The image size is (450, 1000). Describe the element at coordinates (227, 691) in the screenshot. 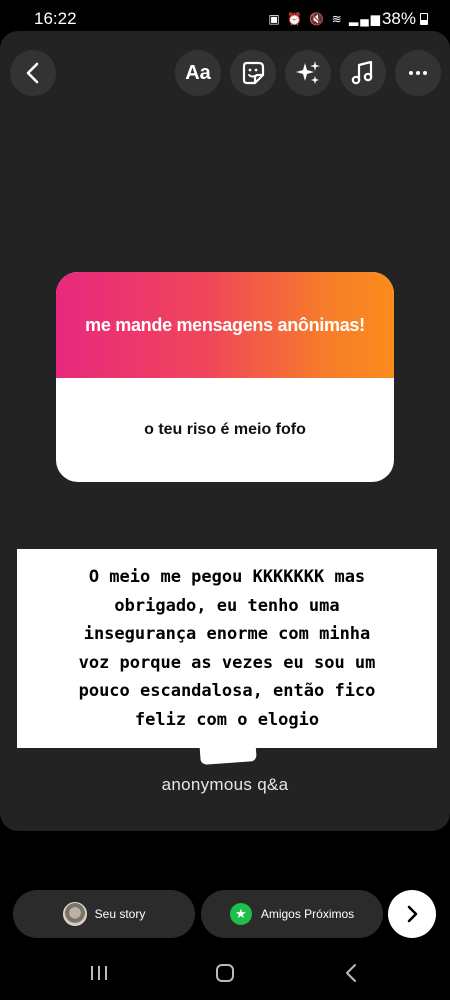

I see `reply-line: pouco escandalosa, então fico` at that location.